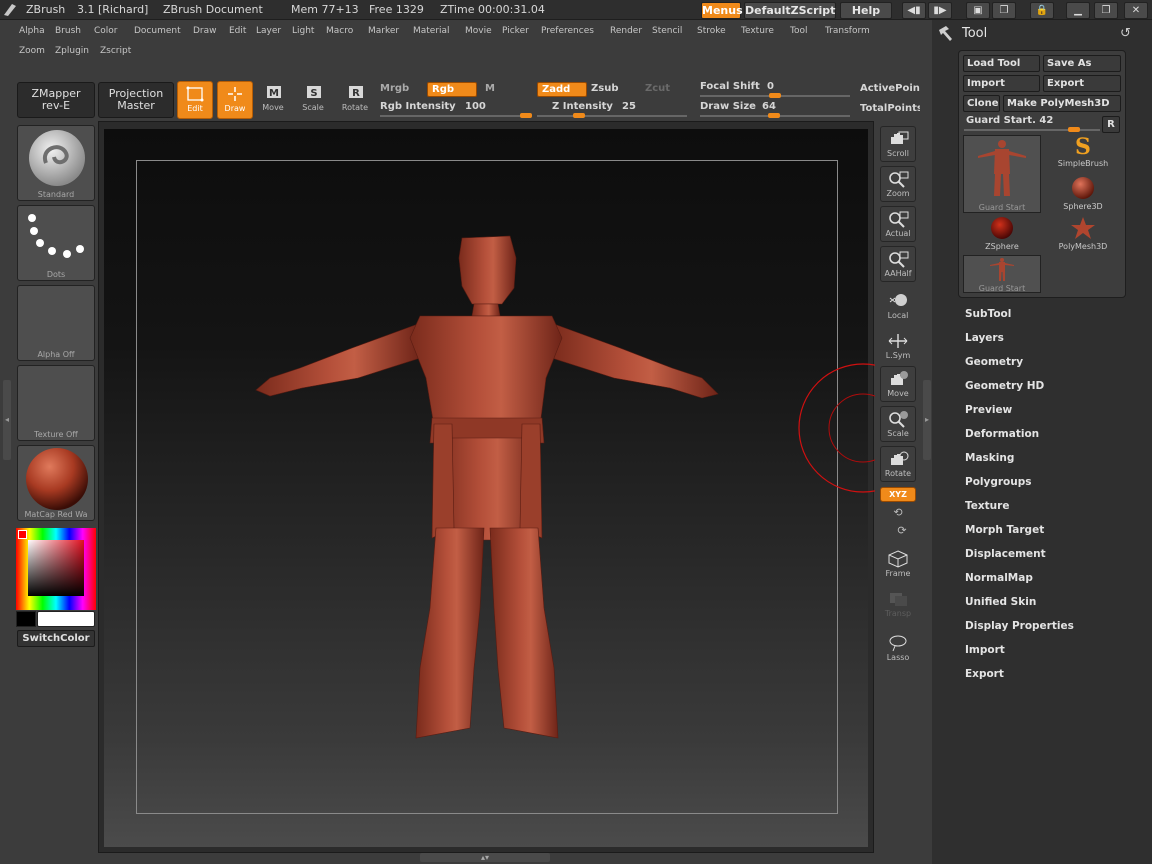 The width and height of the screenshot is (1152, 864). I want to click on rotate-z-icon: ⟳, so click(902, 531).